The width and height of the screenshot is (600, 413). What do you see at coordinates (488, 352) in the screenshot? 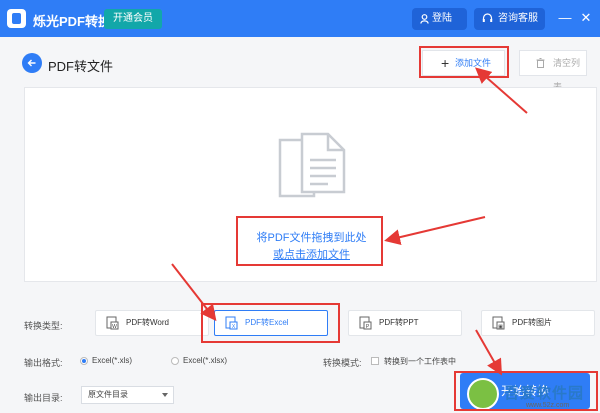
I see `arrow-to-start-button` at bounding box center [488, 352].